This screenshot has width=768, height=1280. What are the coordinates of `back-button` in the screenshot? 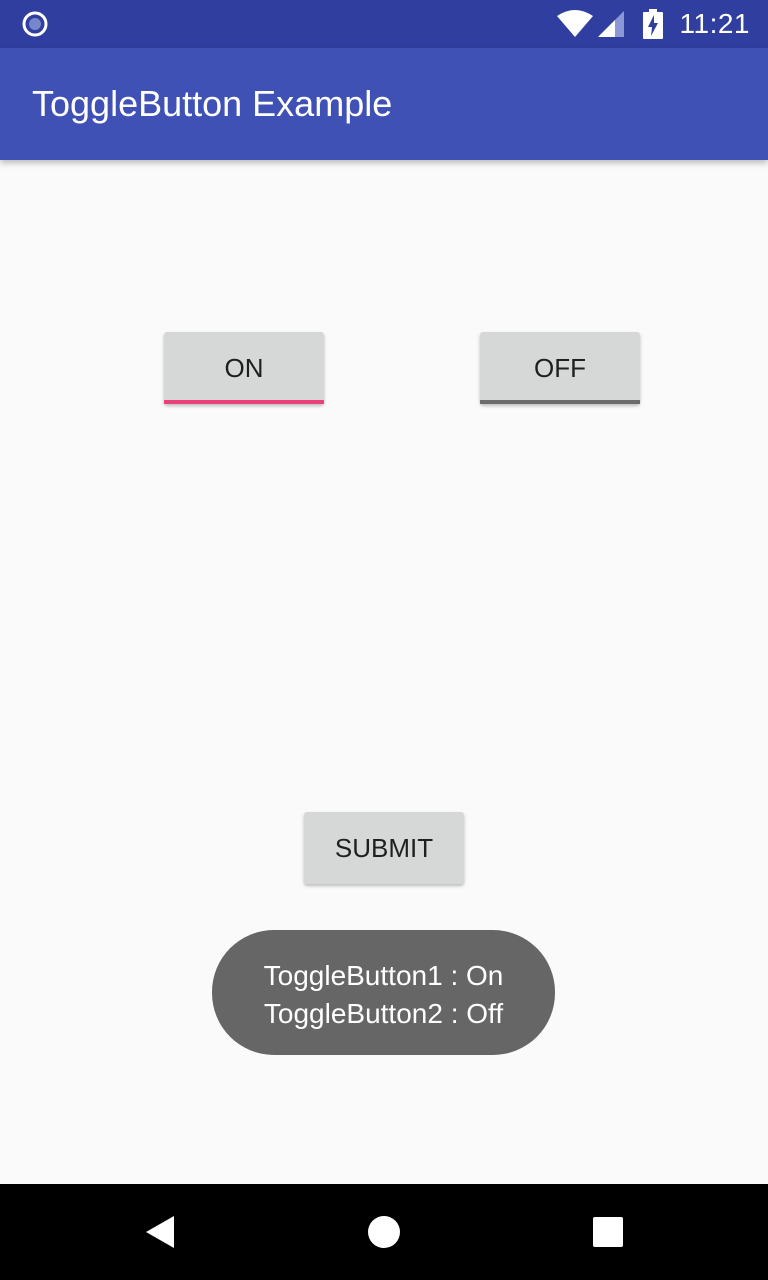 It's located at (160, 1232).